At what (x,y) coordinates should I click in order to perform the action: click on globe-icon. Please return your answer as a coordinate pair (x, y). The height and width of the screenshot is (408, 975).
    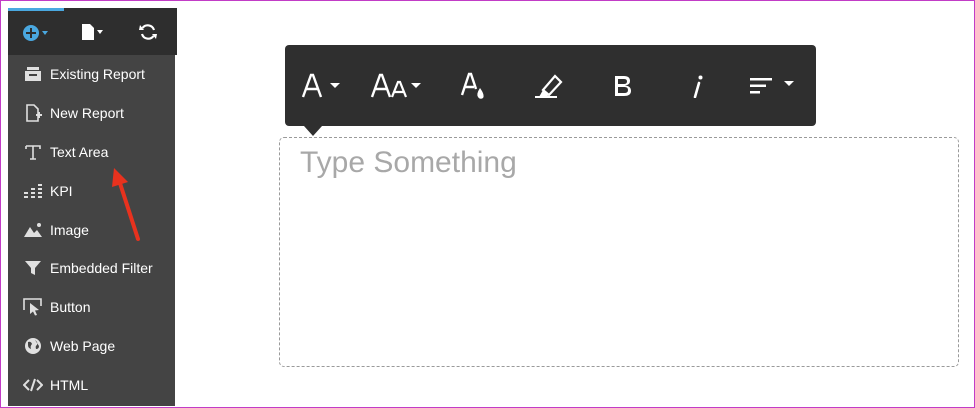
    Looking at the image, I should click on (33, 346).